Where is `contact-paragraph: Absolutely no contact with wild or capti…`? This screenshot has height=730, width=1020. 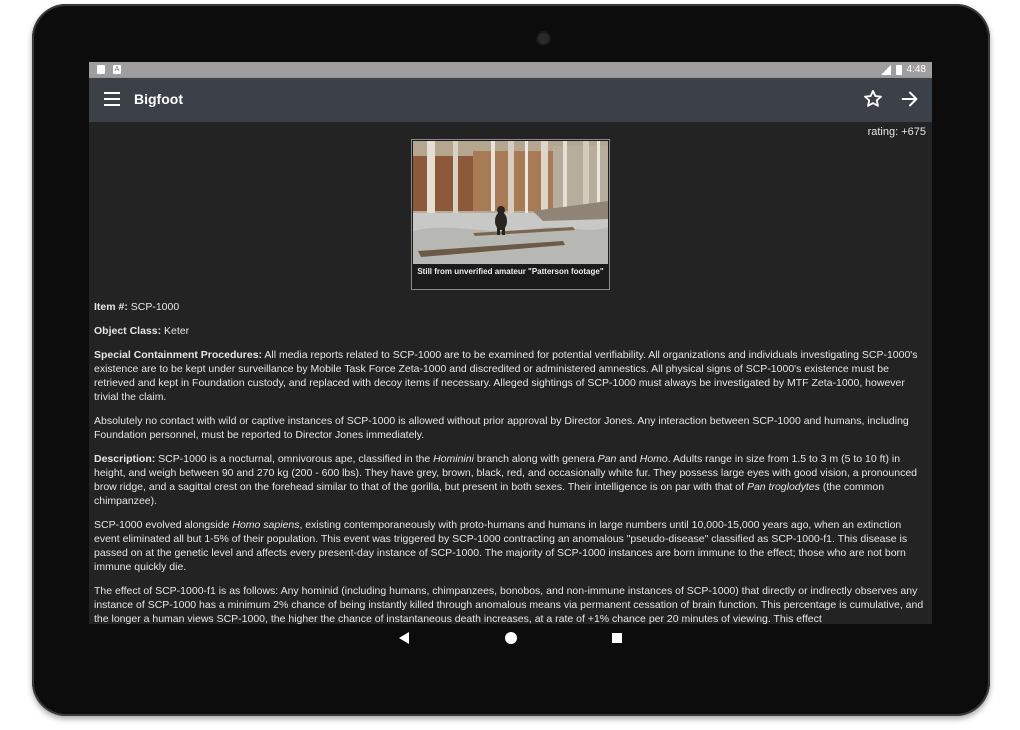 contact-paragraph: Absolutely no contact with wild or capti… is located at coordinates (501, 428).